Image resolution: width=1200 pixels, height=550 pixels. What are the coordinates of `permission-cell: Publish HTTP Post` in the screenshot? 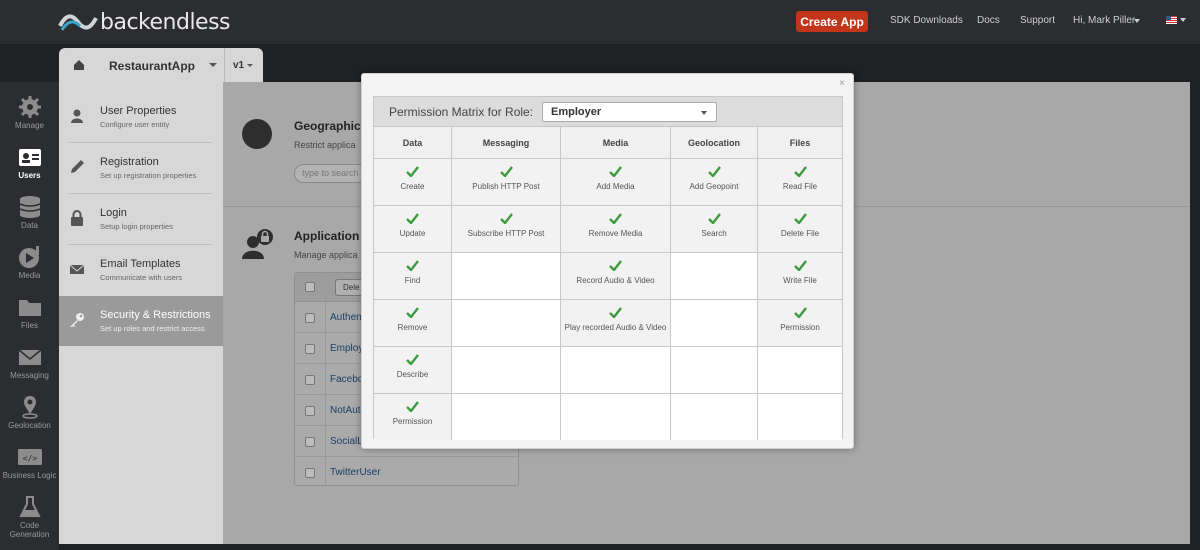 It's located at (506, 182).